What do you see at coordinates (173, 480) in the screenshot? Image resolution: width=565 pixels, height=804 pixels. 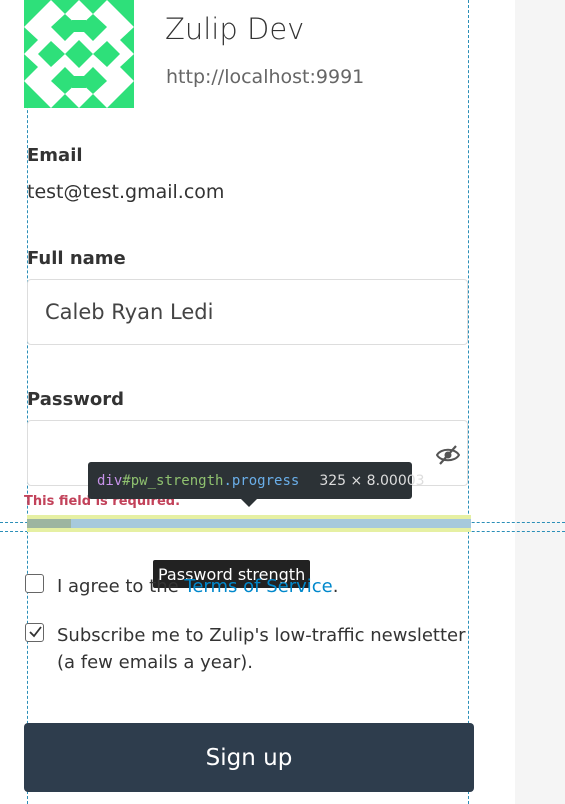 I see `devtools-id: #pw_strength` at bounding box center [173, 480].